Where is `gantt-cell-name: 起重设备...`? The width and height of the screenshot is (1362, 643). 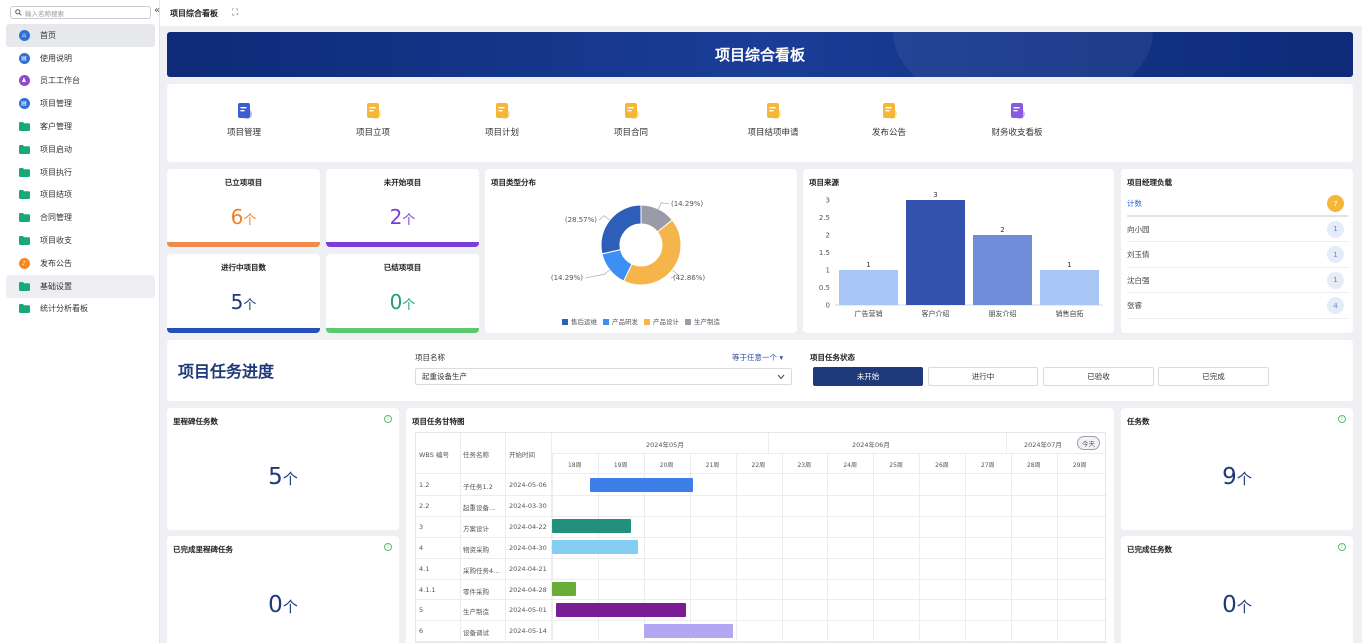 gantt-cell-name: 起重设备... is located at coordinates (479, 507).